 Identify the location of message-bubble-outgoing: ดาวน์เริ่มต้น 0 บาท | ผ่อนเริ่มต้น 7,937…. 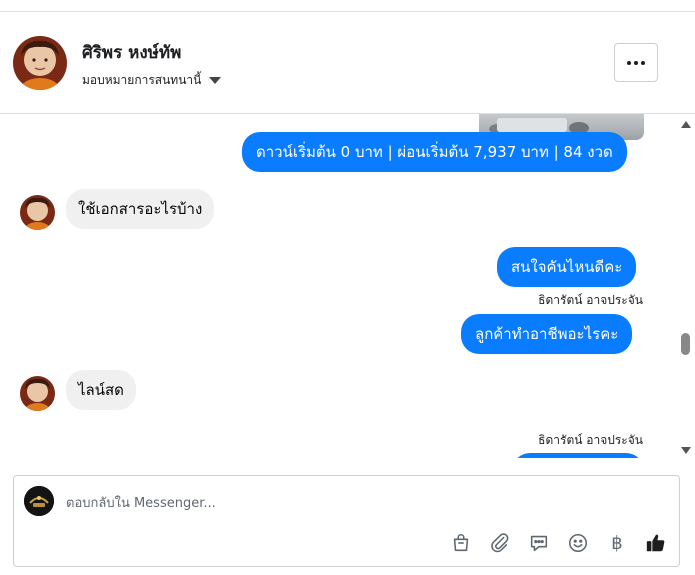
(434, 152).